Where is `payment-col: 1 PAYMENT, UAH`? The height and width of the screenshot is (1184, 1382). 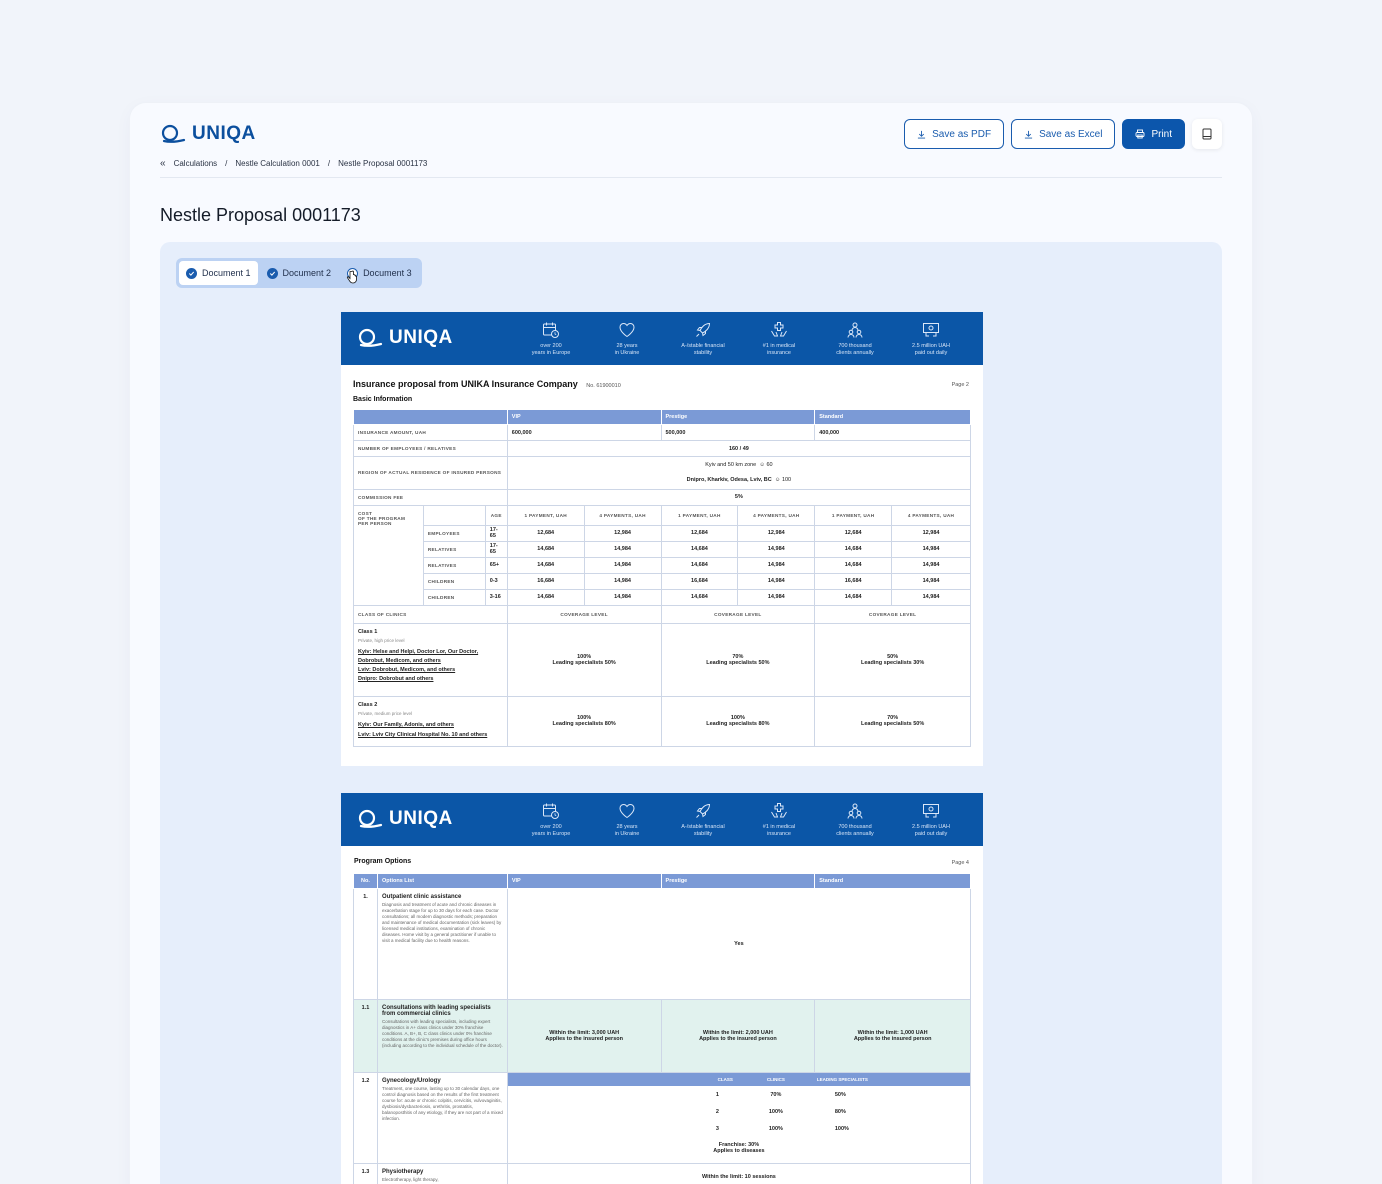
payment-col: 1 PAYMENT, UAH is located at coordinates (699, 515).